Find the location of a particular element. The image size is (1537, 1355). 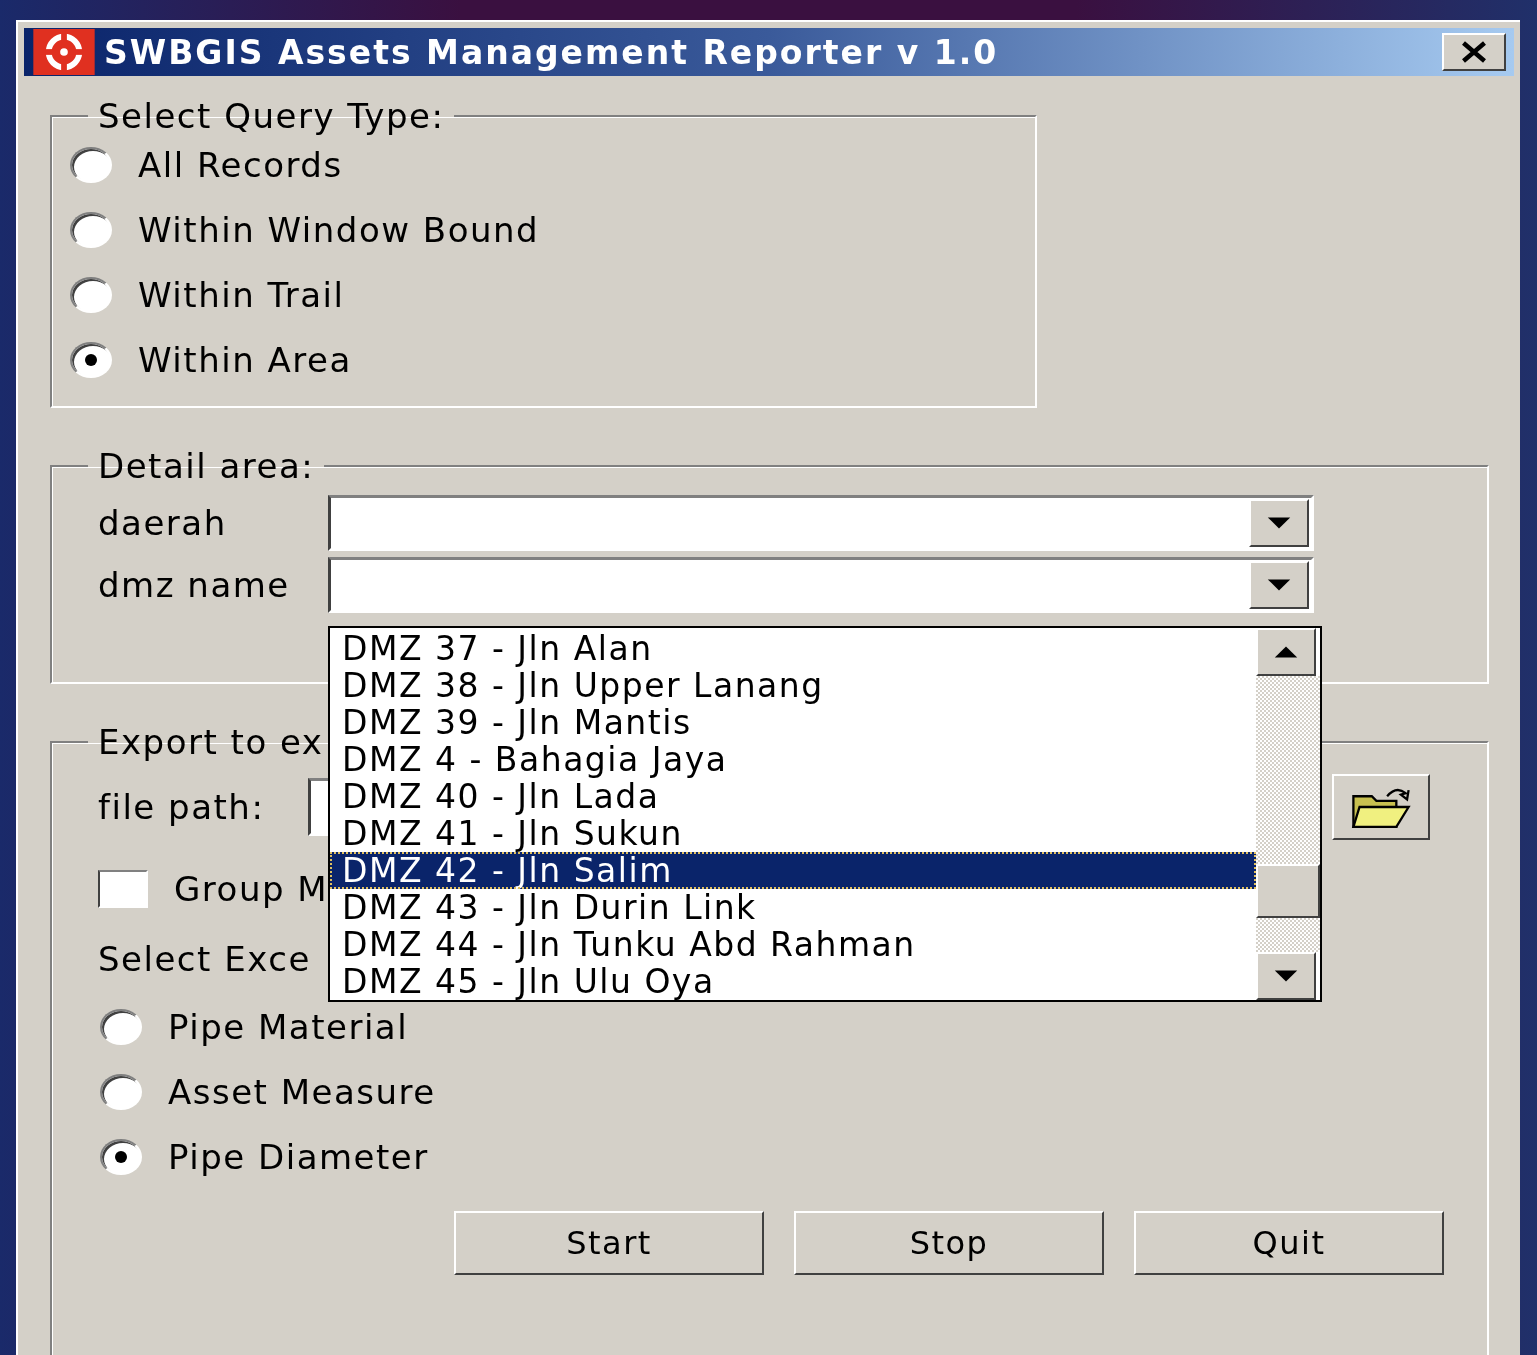

scroll-up-button is located at coordinates (1286, 652).